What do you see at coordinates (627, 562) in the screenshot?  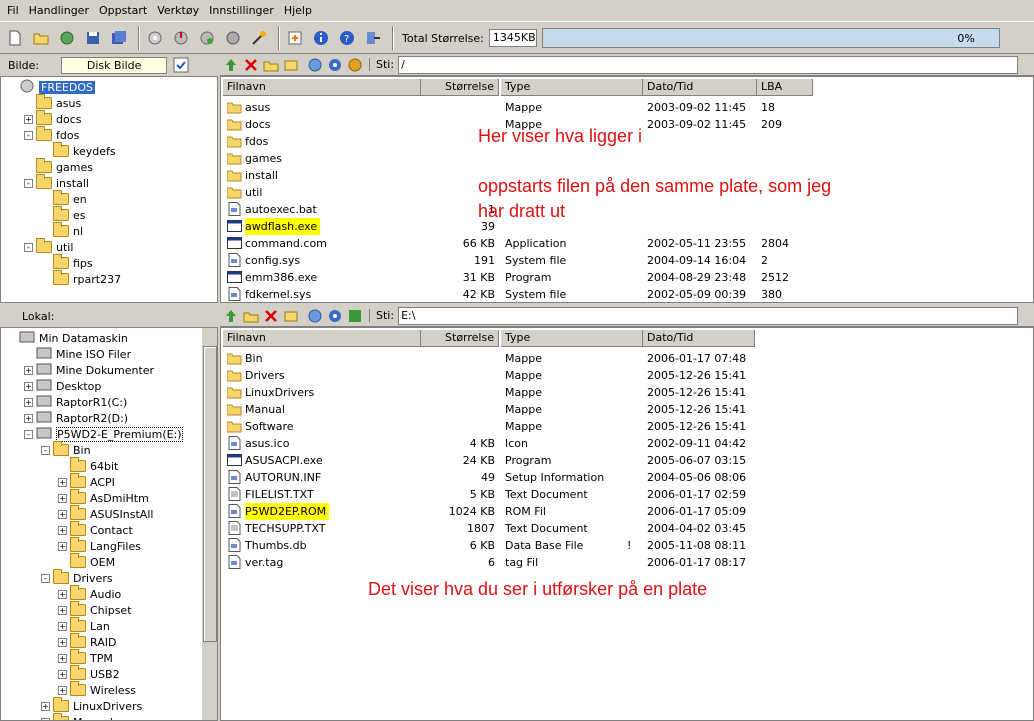 I see `file-row: ver.tag 6 tag Fil 2006-01-17 08:17` at bounding box center [627, 562].